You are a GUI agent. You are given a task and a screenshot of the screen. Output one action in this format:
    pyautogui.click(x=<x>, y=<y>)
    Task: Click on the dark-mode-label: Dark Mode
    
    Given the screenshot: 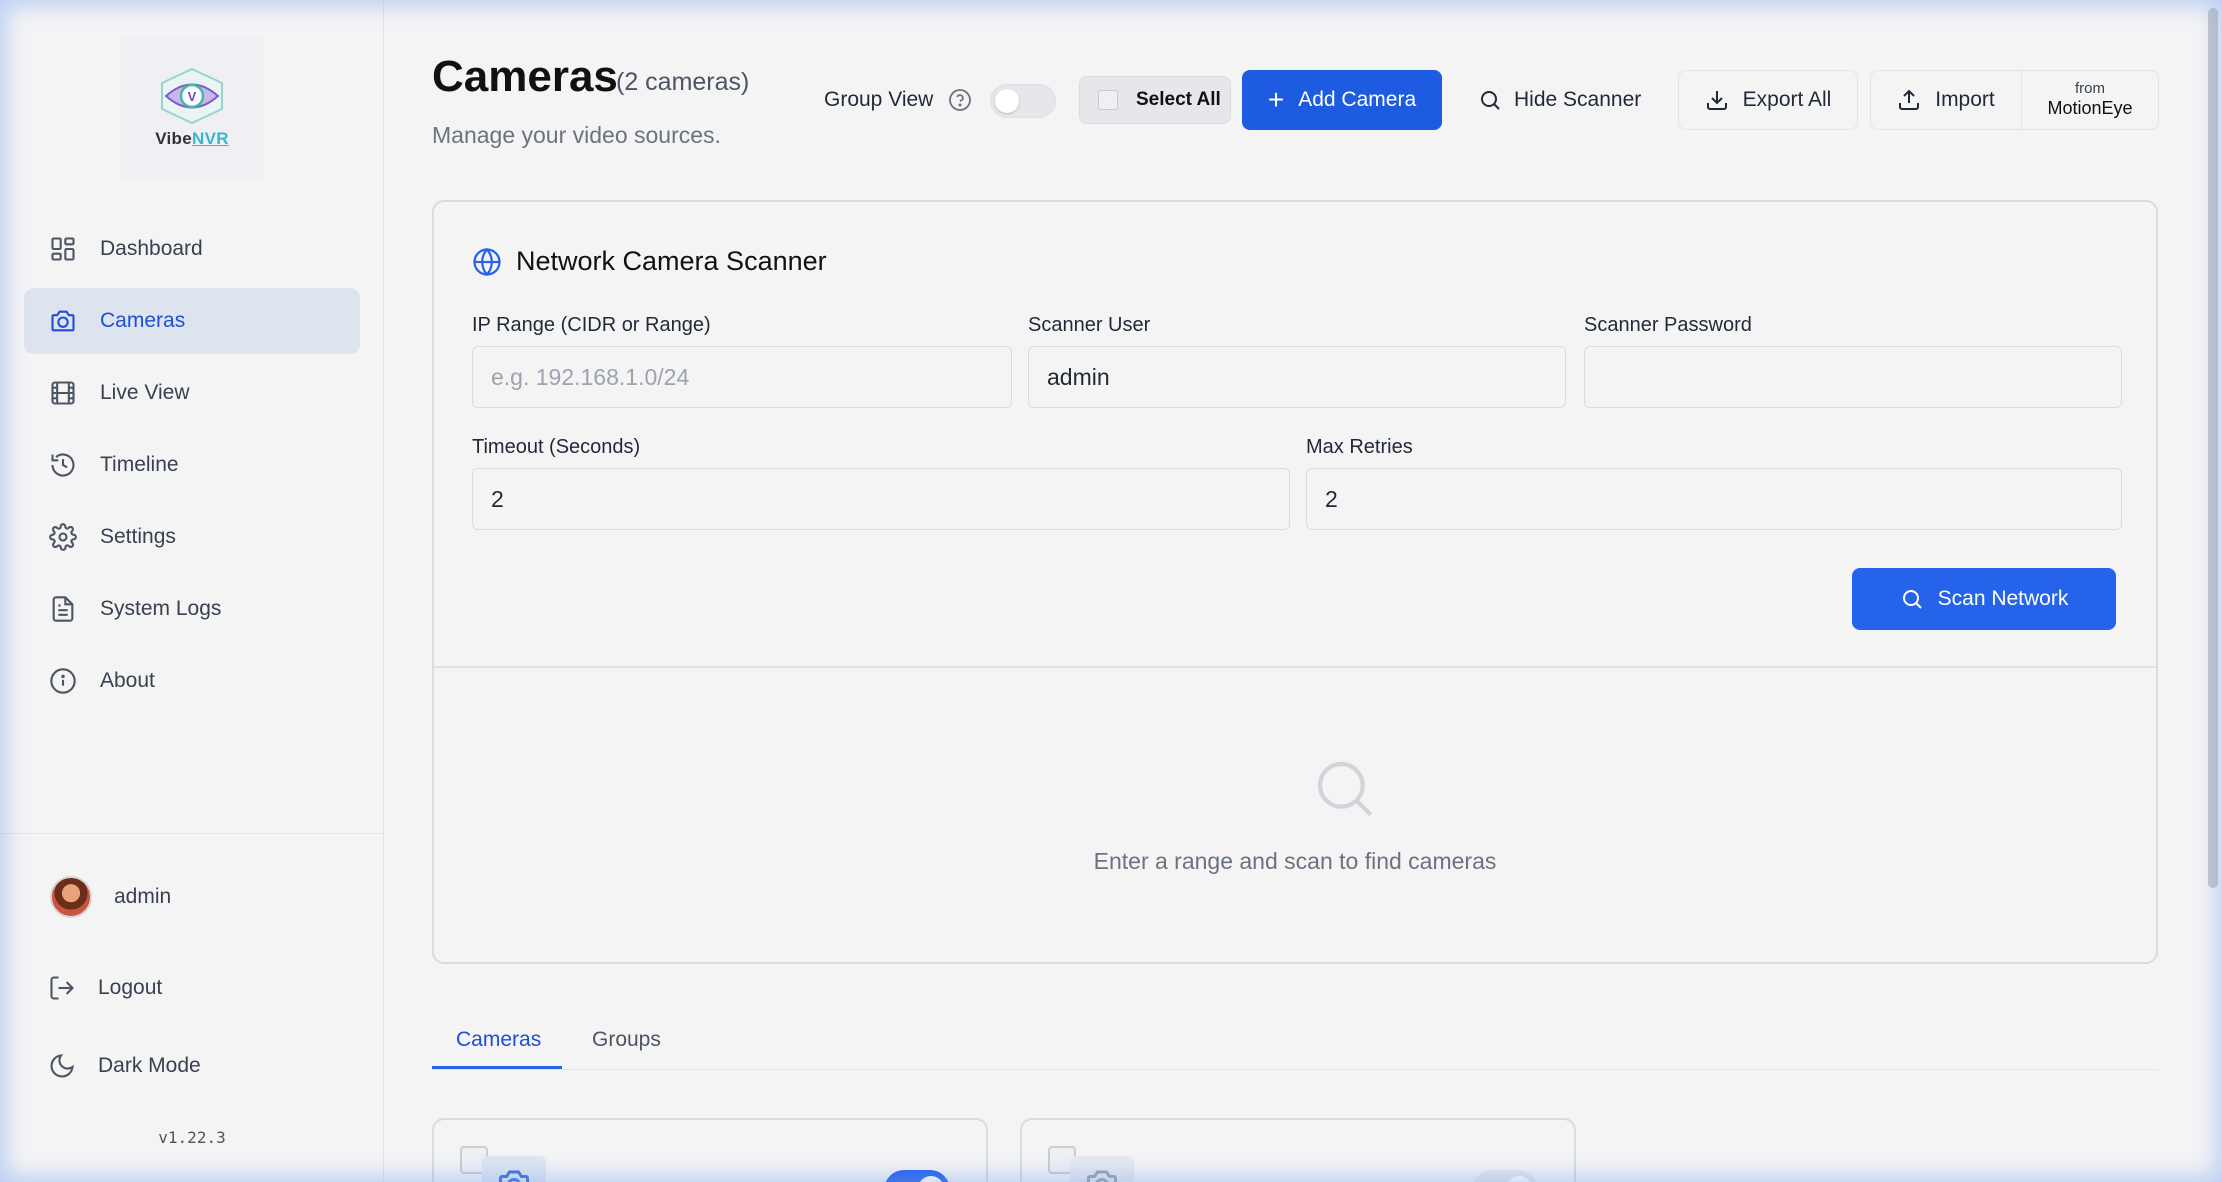 What is the action you would take?
    pyautogui.click(x=149, y=1065)
    